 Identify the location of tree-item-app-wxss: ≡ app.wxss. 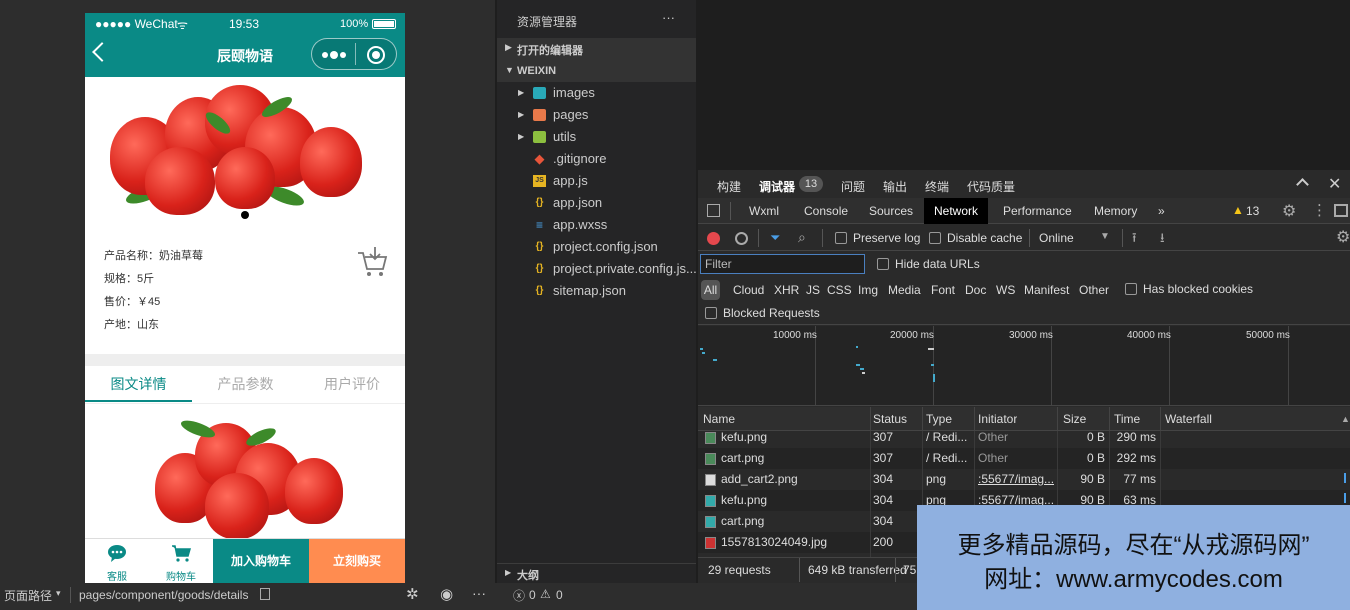
(596, 225).